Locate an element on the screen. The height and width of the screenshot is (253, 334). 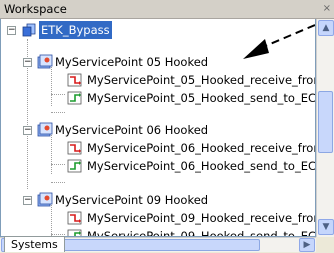
tree-item: MyServicePoint_06_Hooked_send_to_ECU is located at coordinates (158, 166).